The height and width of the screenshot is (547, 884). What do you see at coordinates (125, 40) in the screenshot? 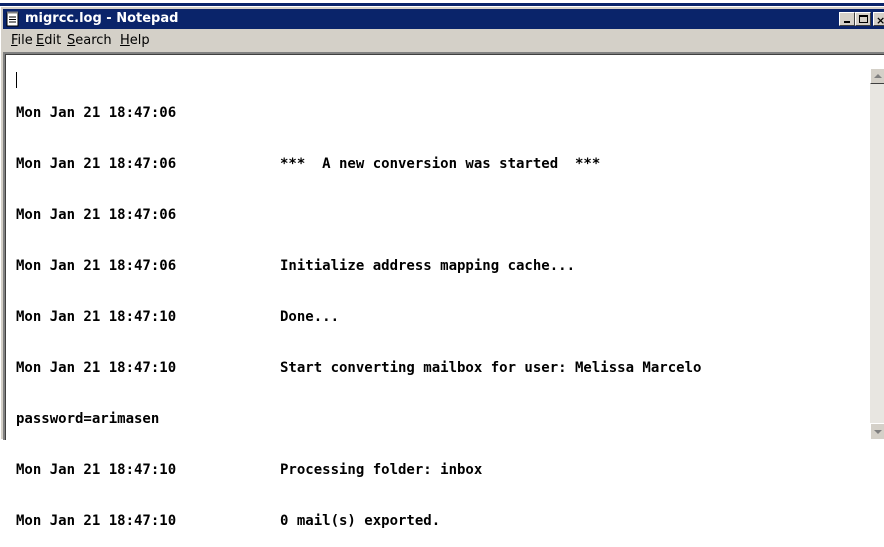
I see `menu-help-mnemonic: H` at bounding box center [125, 40].